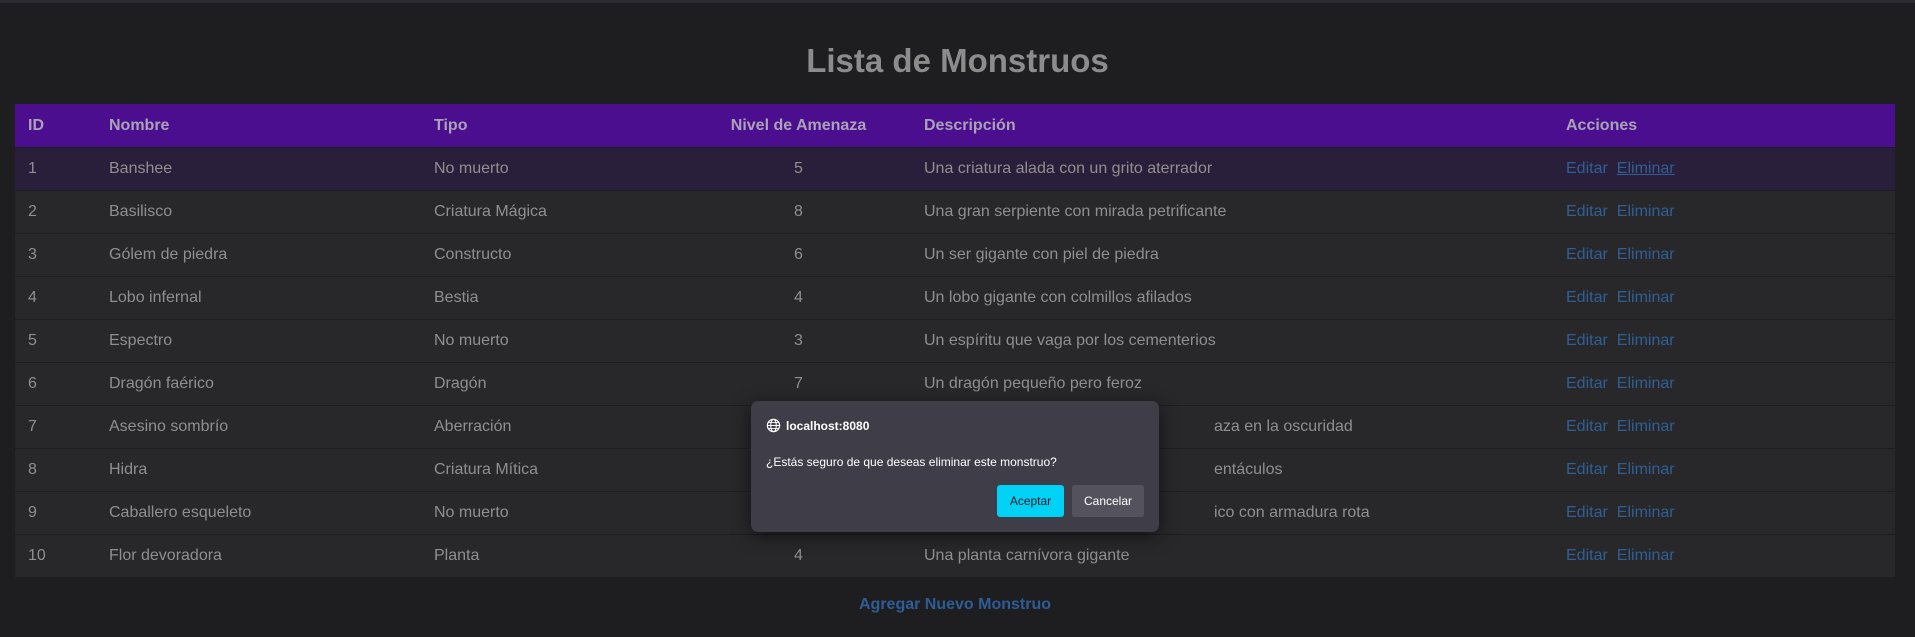 The image size is (1915, 637). Describe the element at coordinates (553, 298) in the screenshot. I see `cell-type: Bestia` at that location.